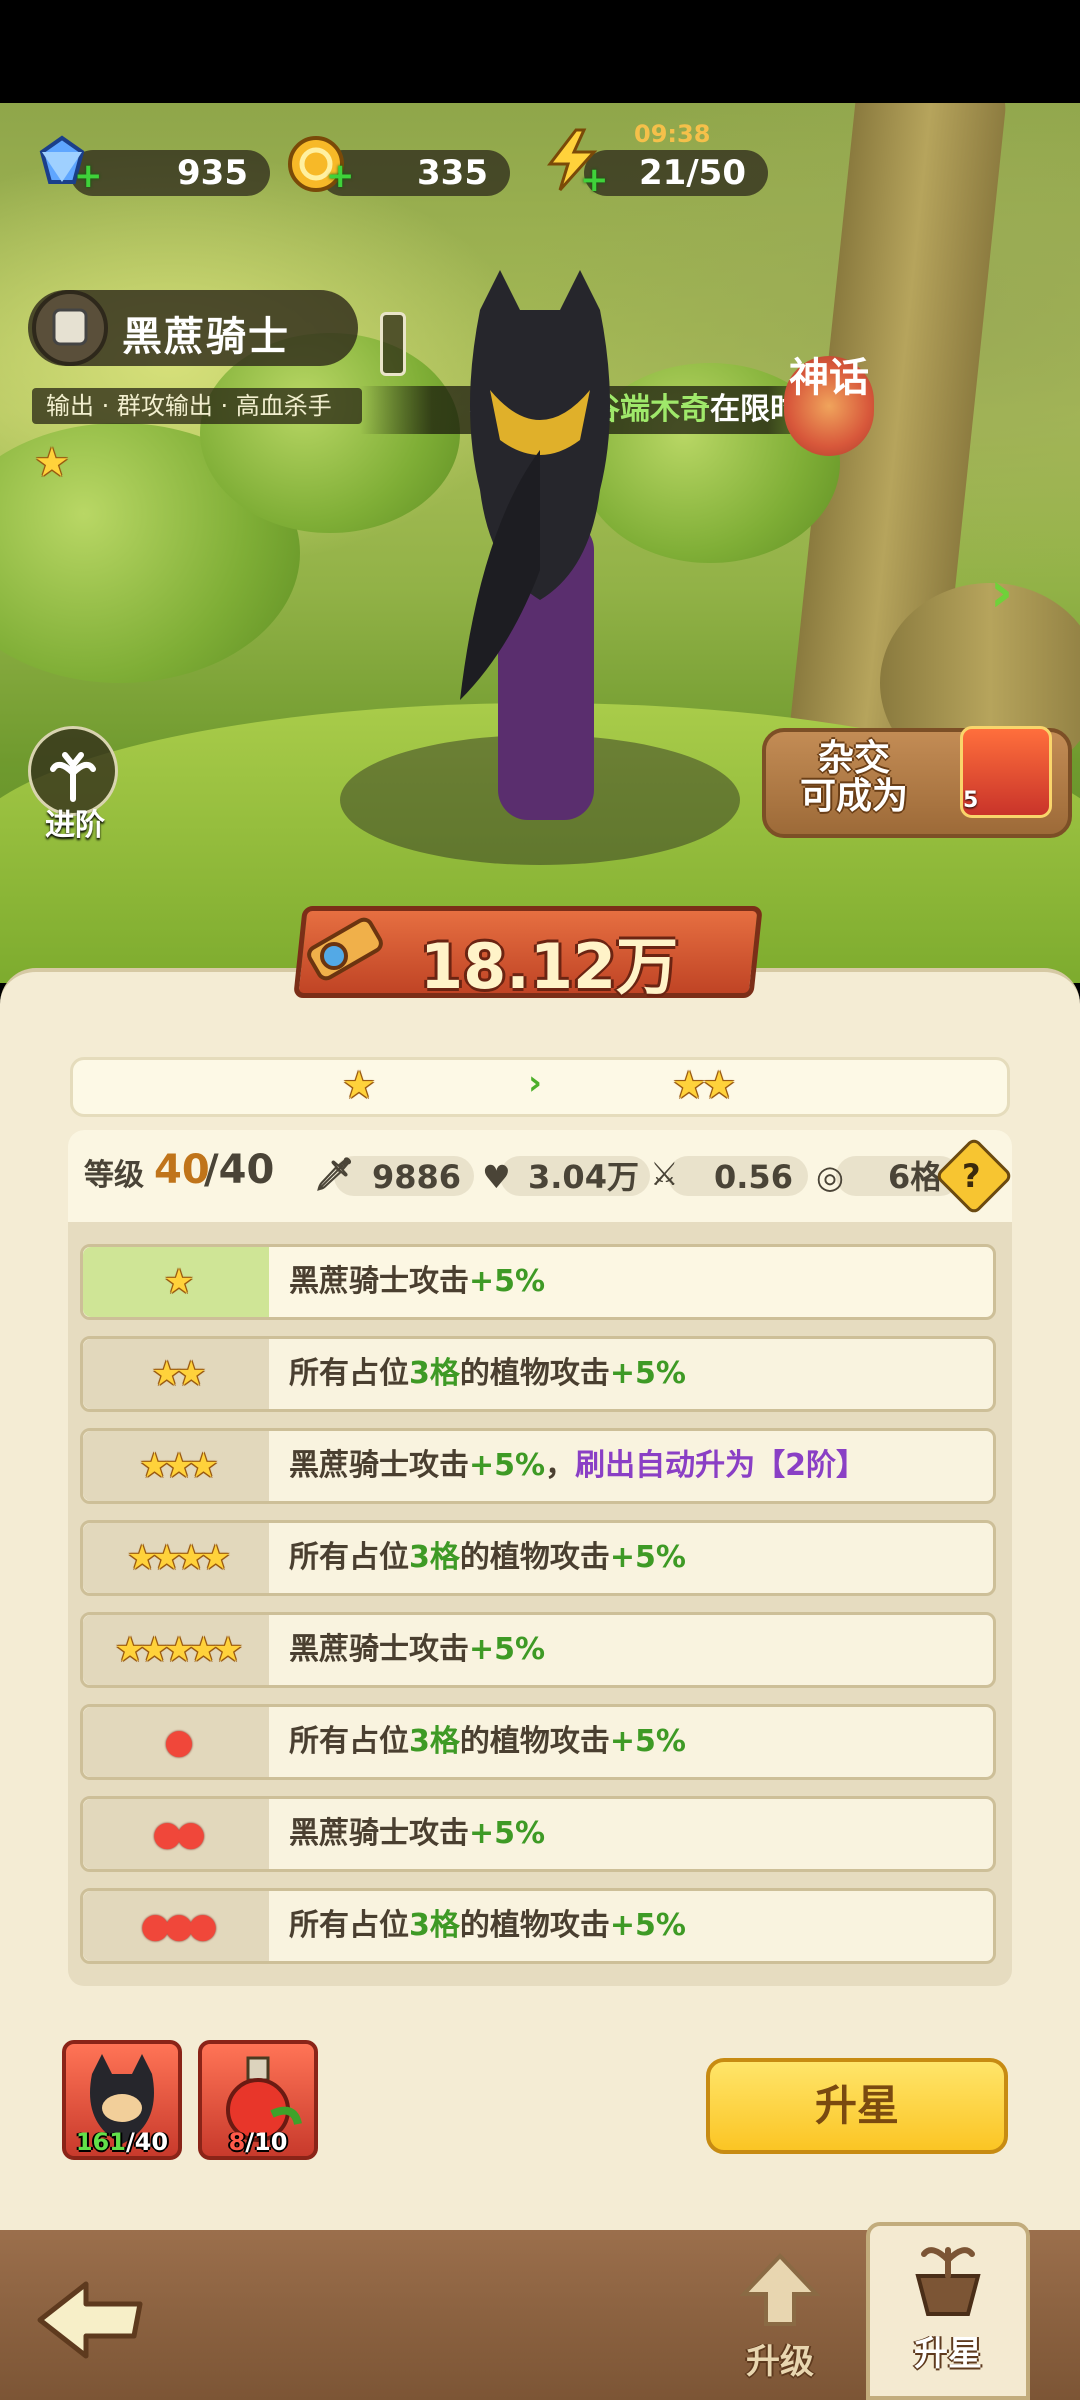 This screenshot has height=2400, width=1080. I want to click on attack-speed-value: 0.56, so click(753, 1177).